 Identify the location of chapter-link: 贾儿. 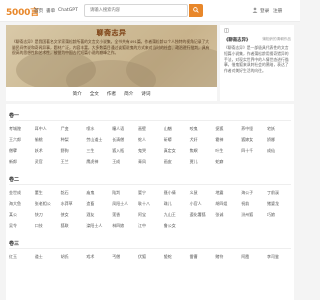
(194, 162).